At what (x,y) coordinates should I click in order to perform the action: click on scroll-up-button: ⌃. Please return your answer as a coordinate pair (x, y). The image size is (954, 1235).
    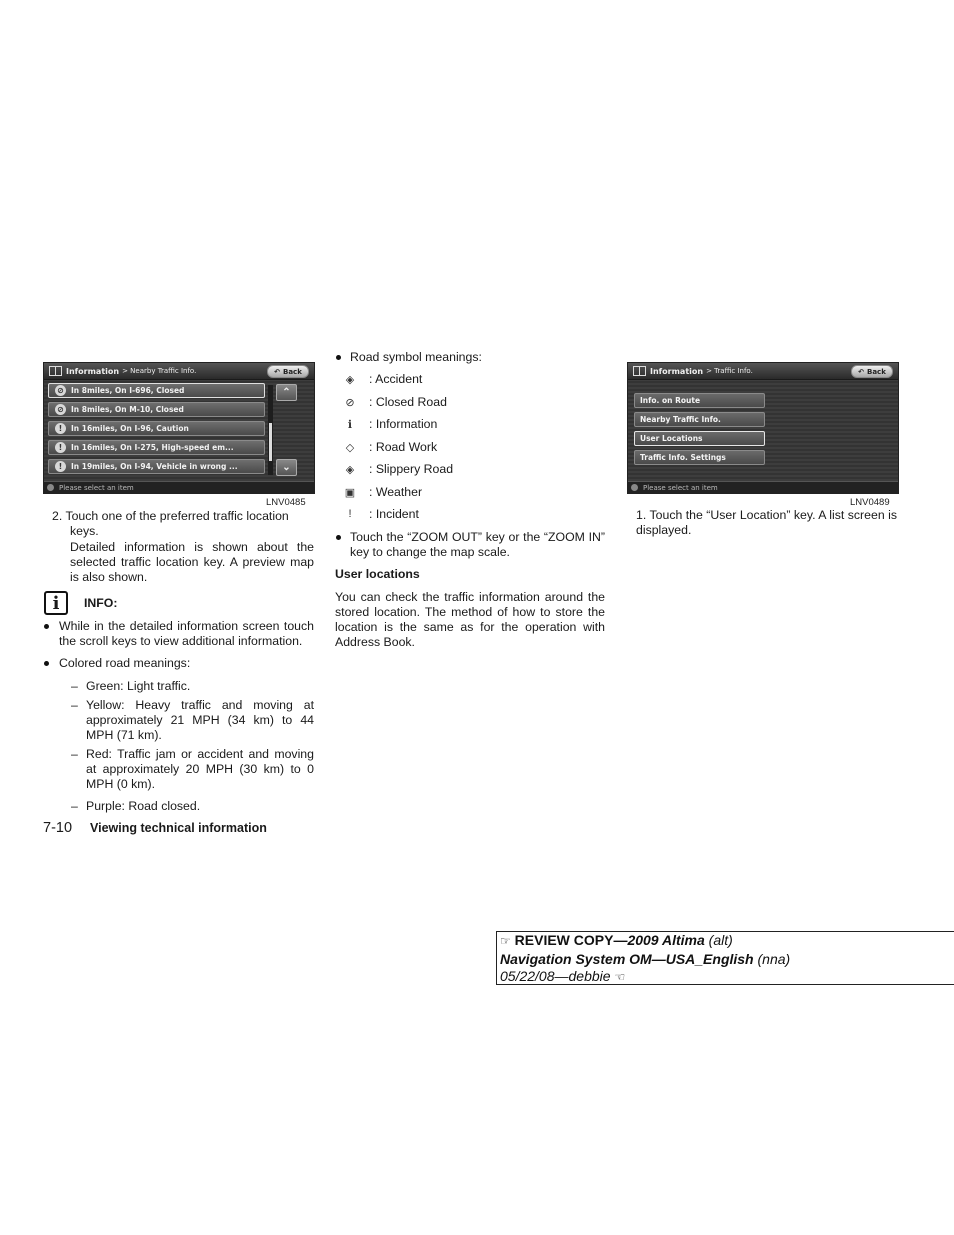
    Looking at the image, I should click on (286, 392).